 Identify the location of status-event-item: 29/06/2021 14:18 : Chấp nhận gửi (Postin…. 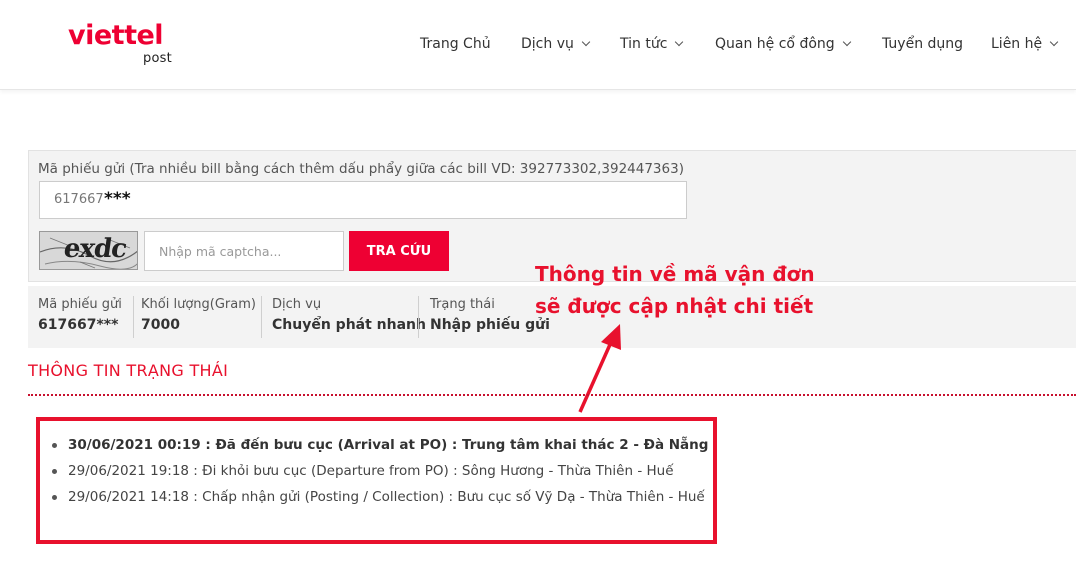
(379, 501).